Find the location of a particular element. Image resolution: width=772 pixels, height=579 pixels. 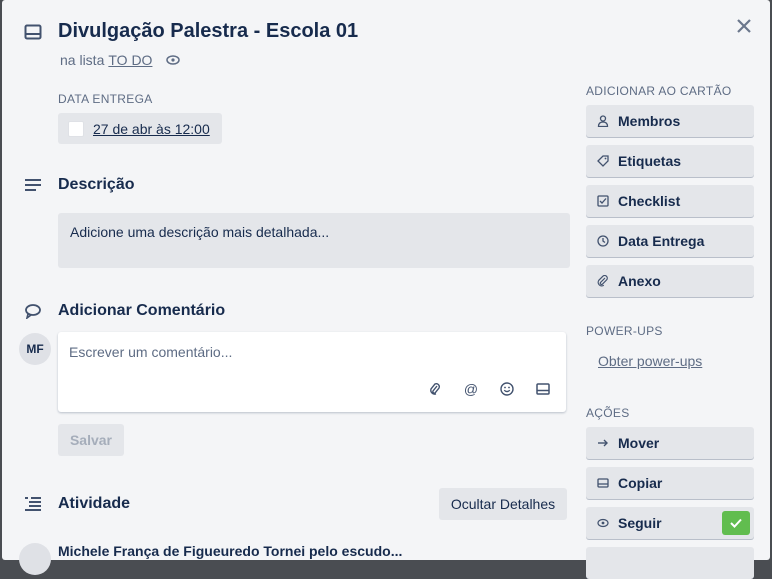

description-icon is located at coordinates (33, 185).